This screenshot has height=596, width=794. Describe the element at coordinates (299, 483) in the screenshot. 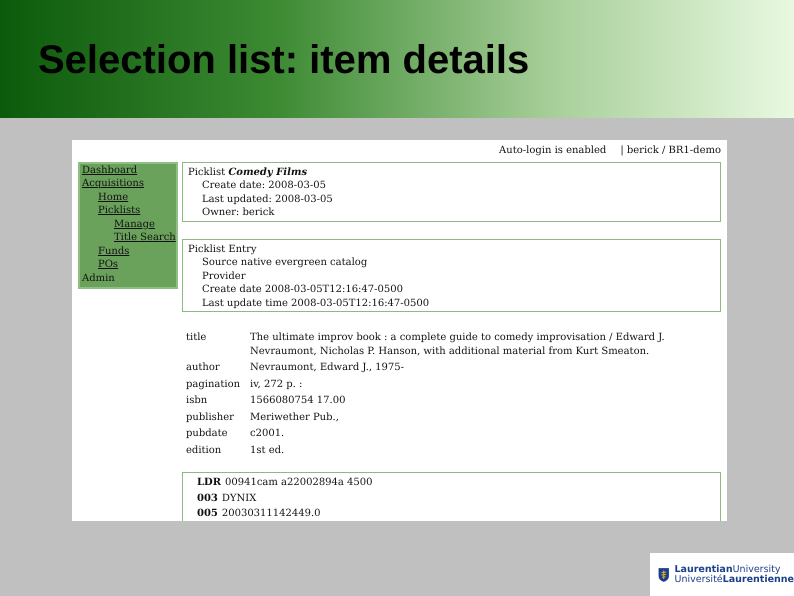

I see `marc-value: 00941cam a22002894a 4500` at that location.